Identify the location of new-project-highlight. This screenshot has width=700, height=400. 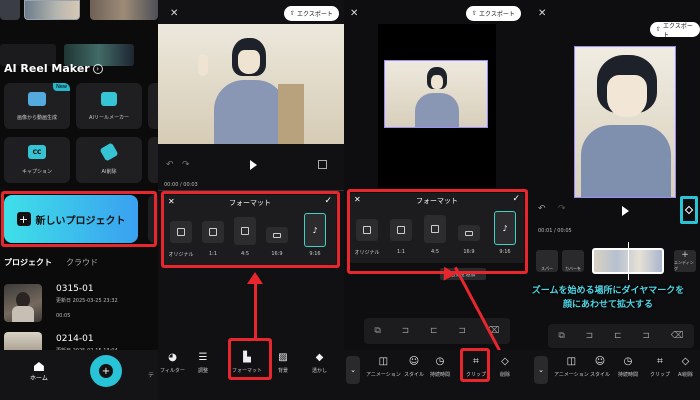
(79, 219).